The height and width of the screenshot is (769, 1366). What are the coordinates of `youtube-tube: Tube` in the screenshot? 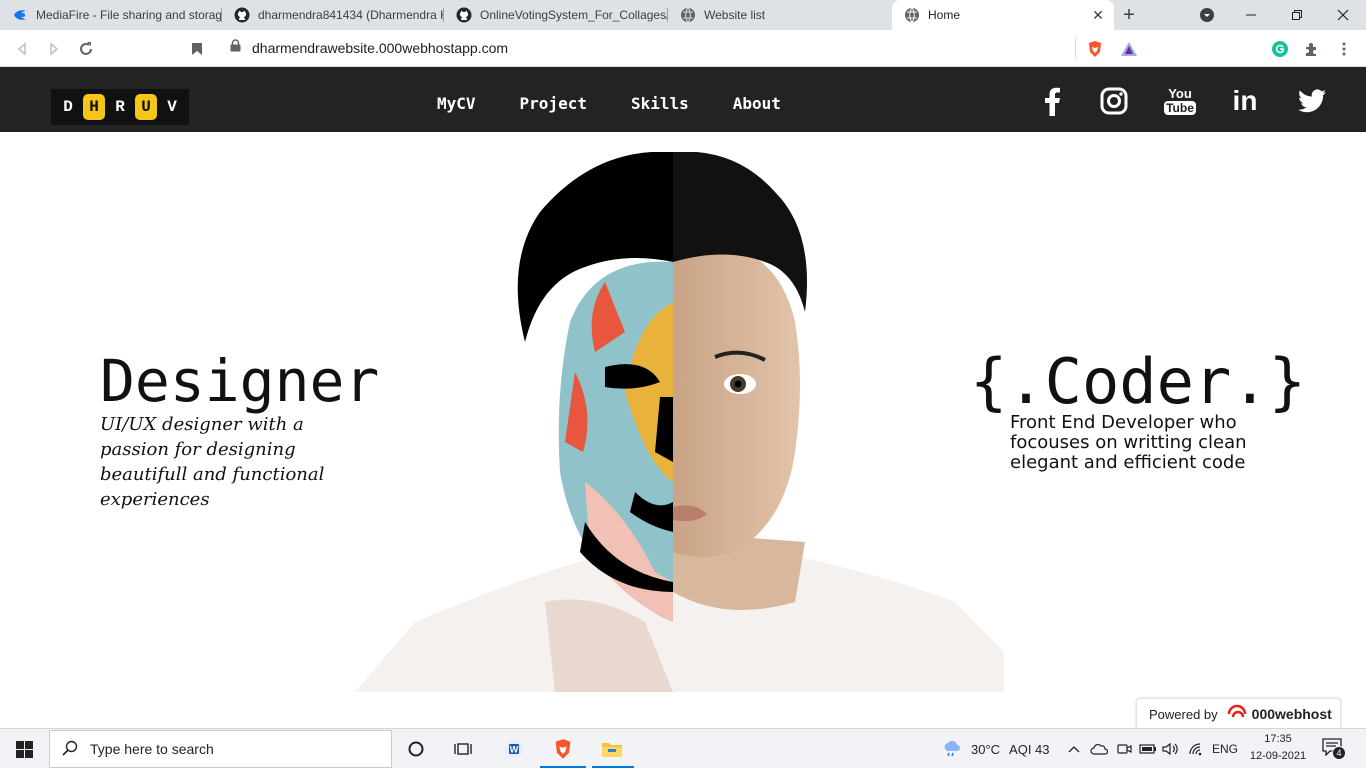 It's located at (1180, 108).